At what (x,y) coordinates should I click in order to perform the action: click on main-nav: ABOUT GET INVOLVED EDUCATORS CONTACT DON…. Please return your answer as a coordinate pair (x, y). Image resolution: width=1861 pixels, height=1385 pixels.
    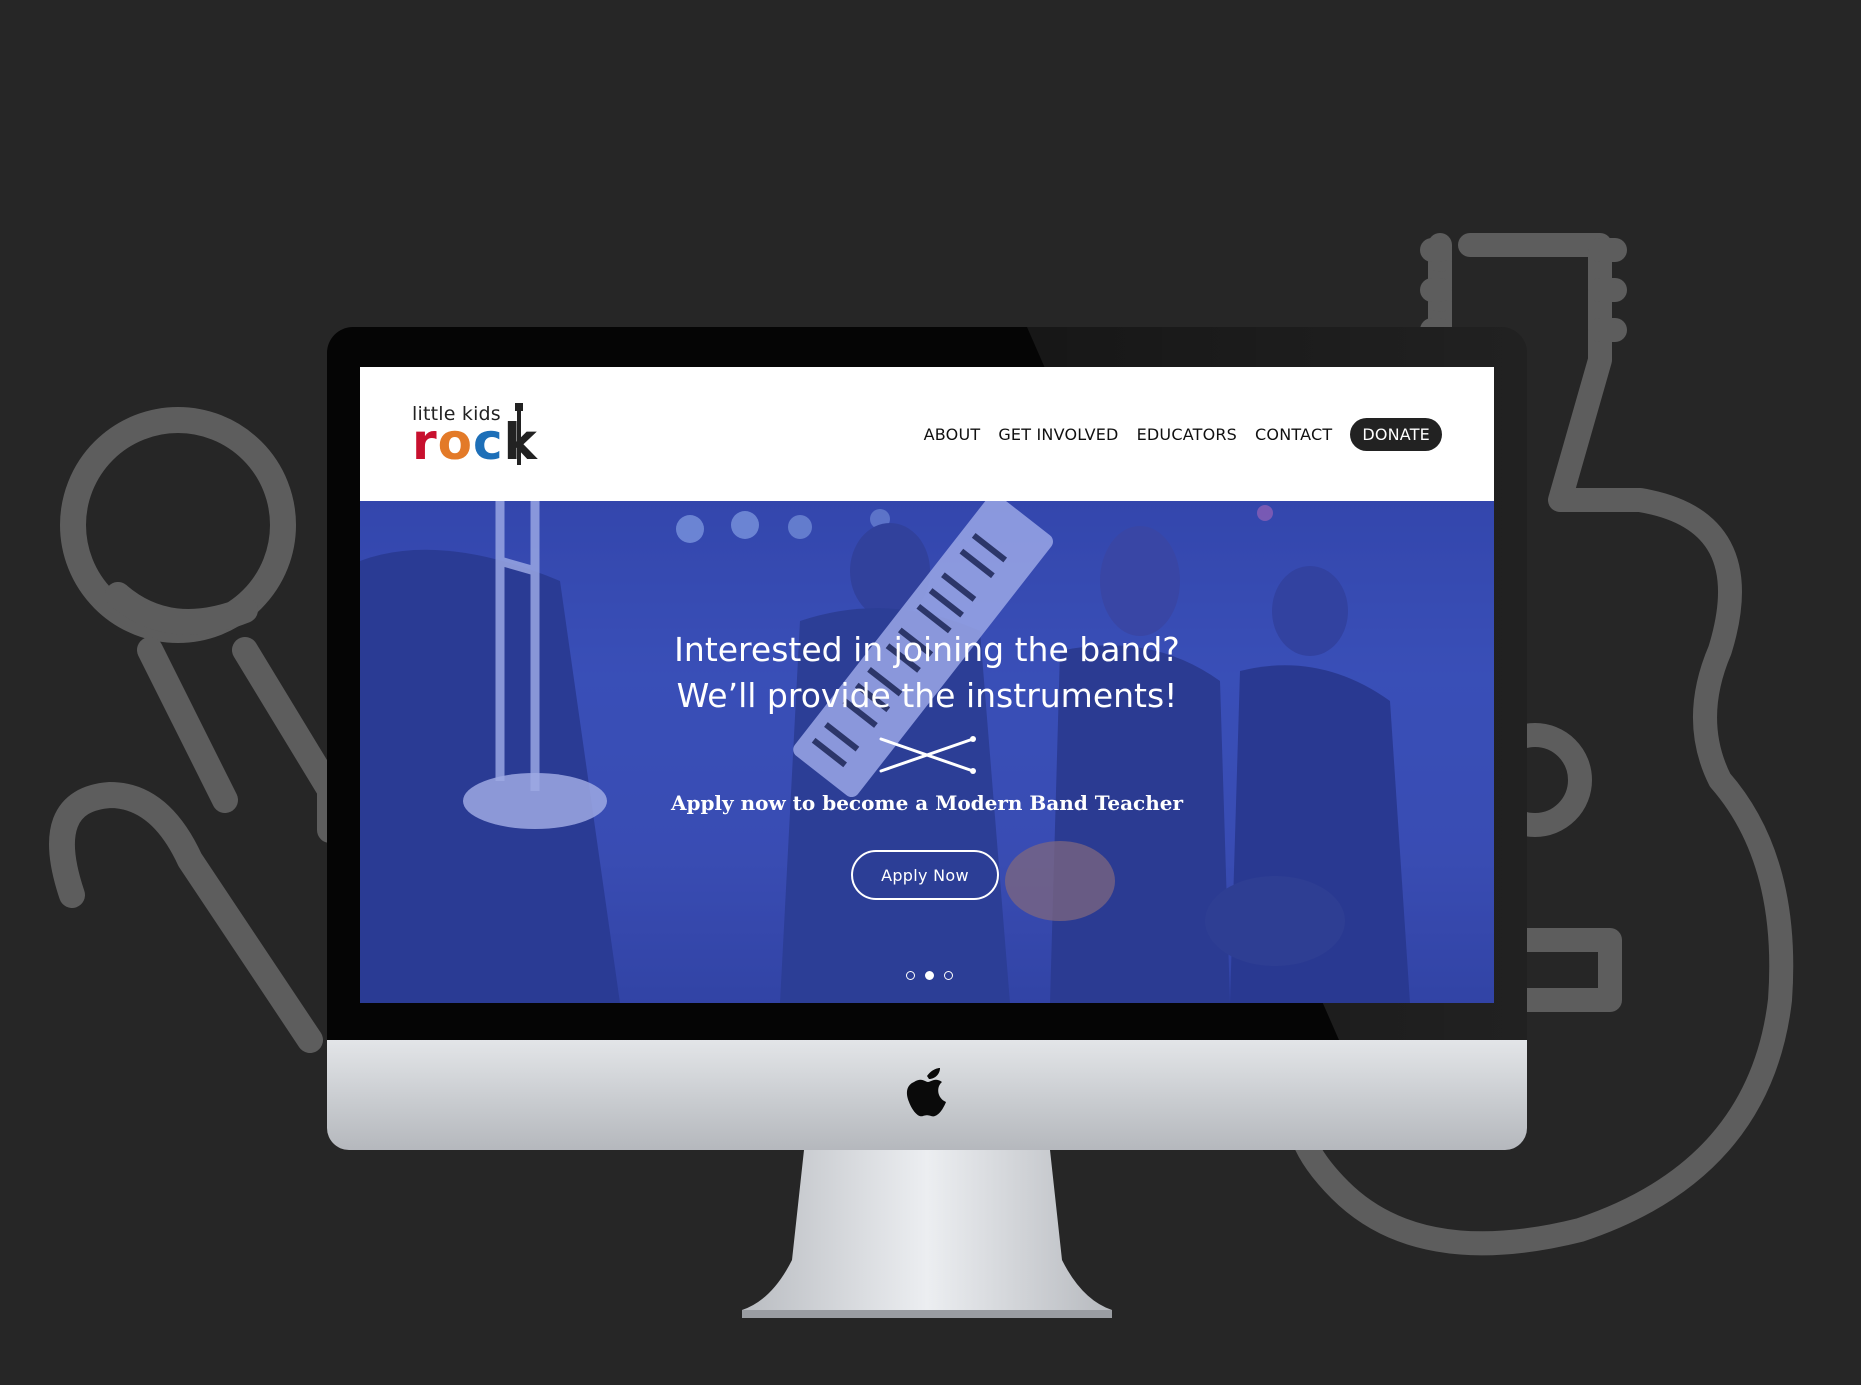
    Looking at the image, I should click on (1183, 434).